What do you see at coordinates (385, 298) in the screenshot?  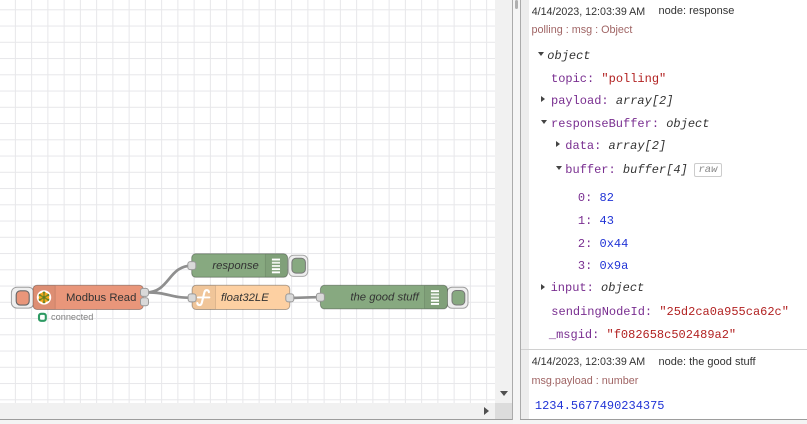 I see `svg-text: the good stuff` at bounding box center [385, 298].